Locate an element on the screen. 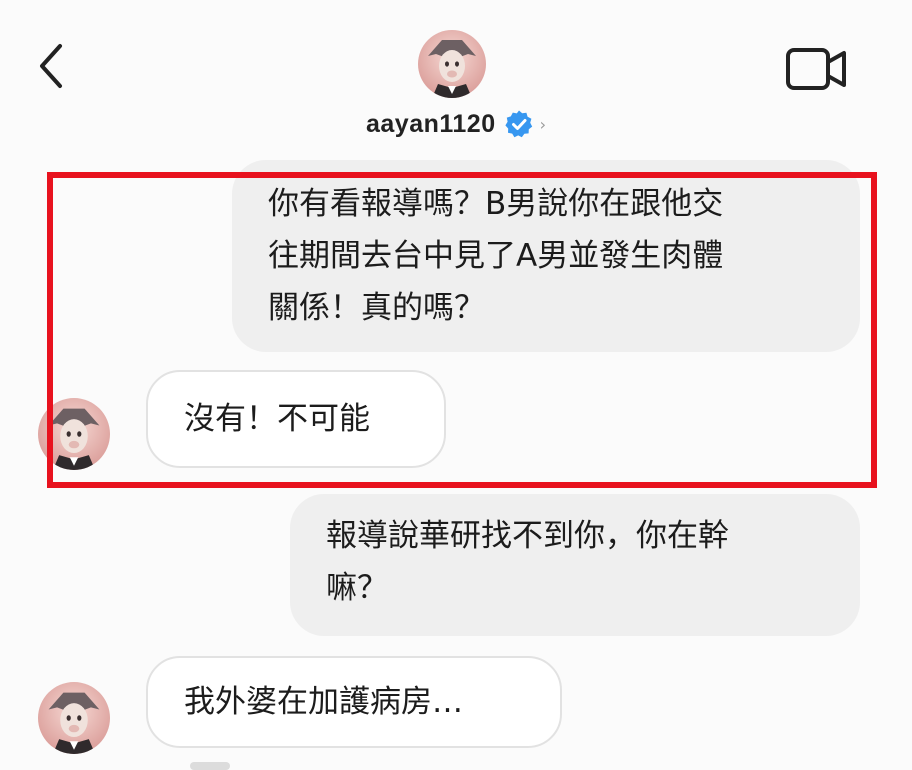 The width and height of the screenshot is (912, 770). back-button is located at coordinates (52, 66).